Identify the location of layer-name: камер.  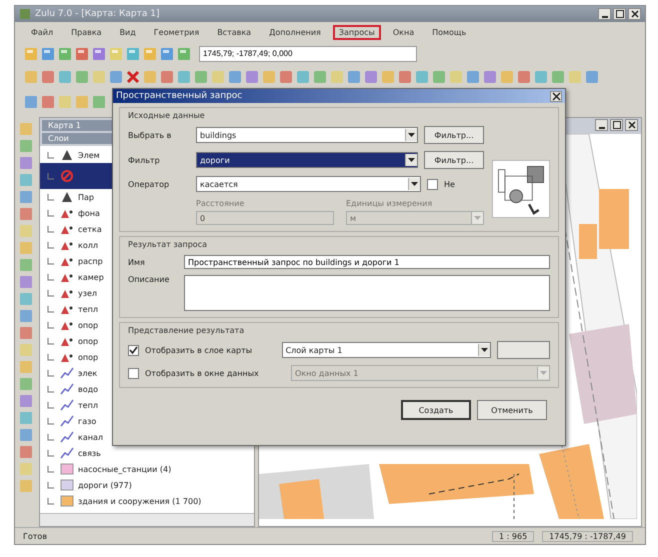
(91, 277).